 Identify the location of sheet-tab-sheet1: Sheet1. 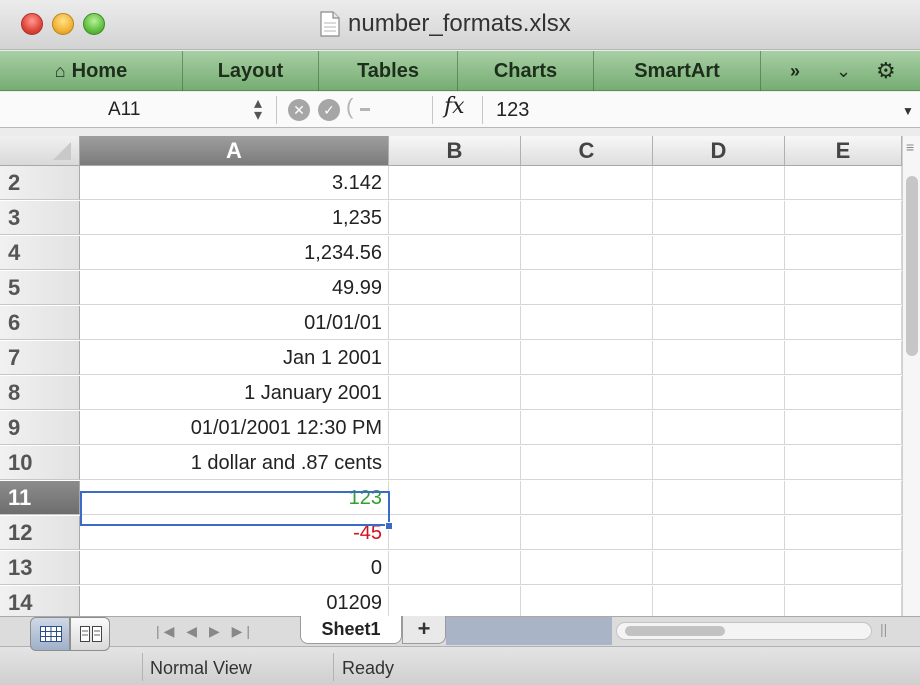
(351, 630).